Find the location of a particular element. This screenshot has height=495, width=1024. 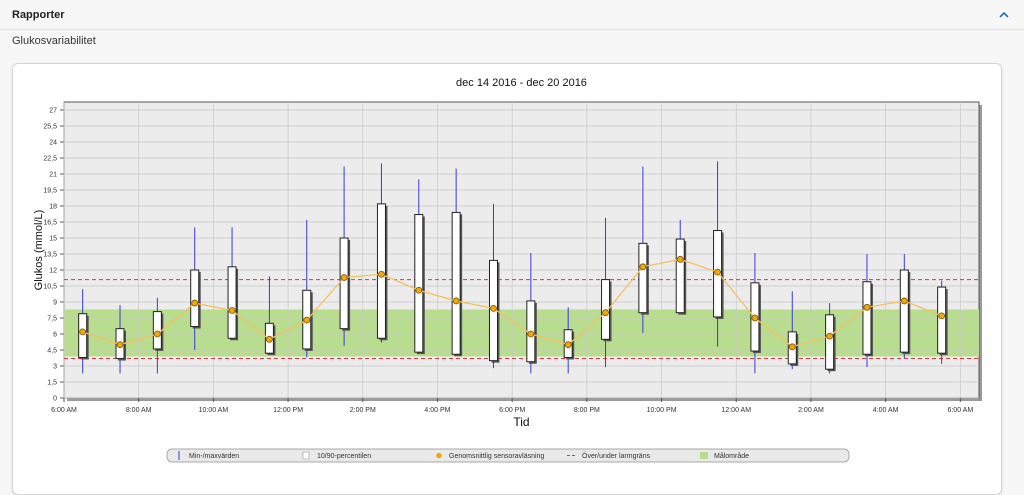

y-tick-label: 4,5 is located at coordinates (52, 351).